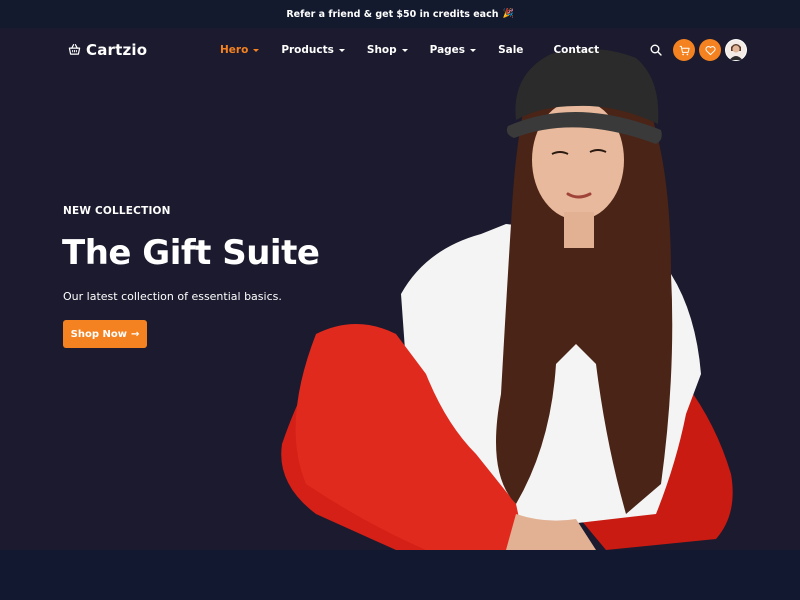 This screenshot has height=600, width=800. I want to click on cart-button, so click(684, 50).